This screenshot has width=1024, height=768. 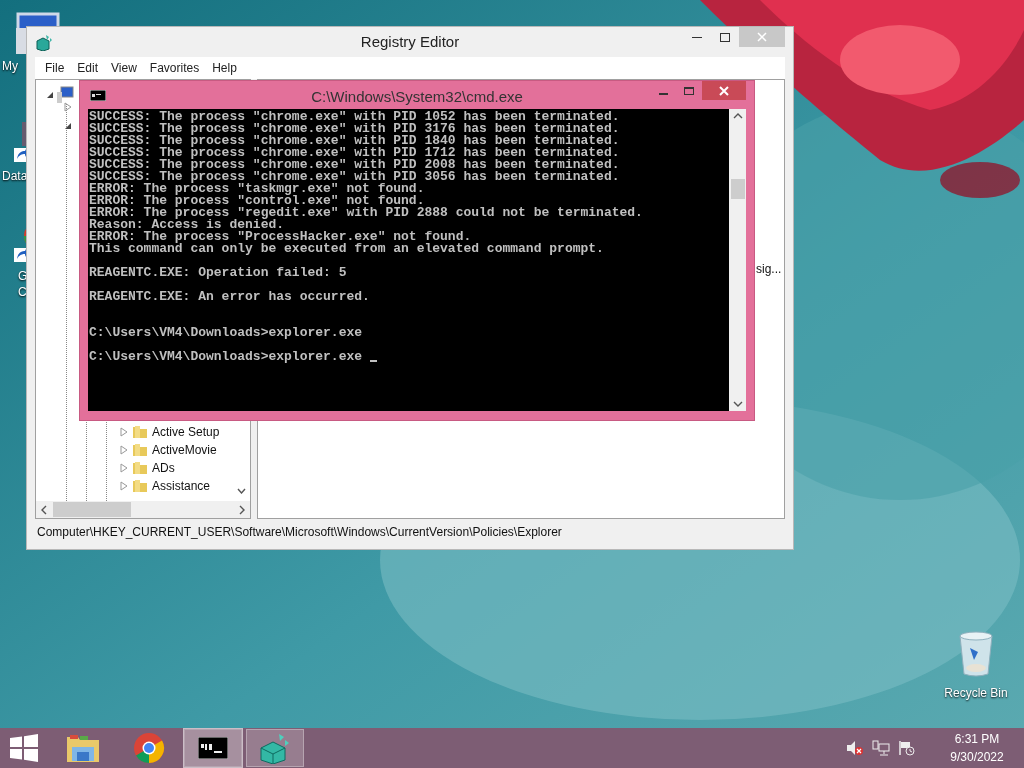 I want to click on console-line: This command can only be executed from an elevated command prompt., so click(x=347, y=249).